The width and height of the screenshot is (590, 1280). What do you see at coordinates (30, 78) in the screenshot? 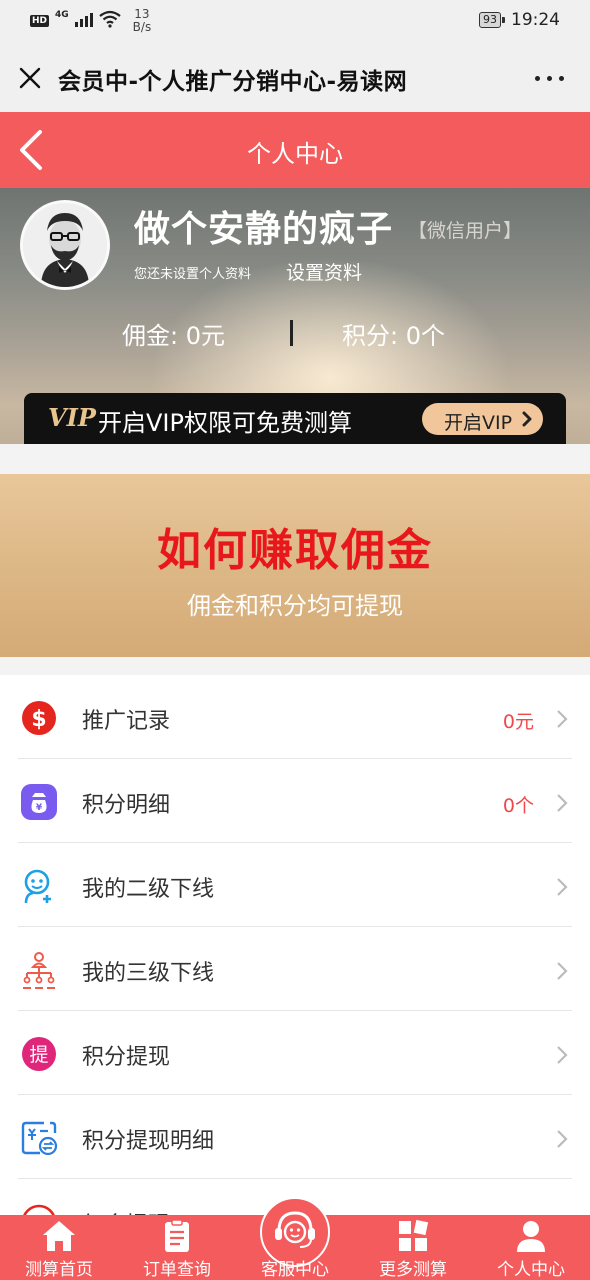
I see `close-icon` at bounding box center [30, 78].